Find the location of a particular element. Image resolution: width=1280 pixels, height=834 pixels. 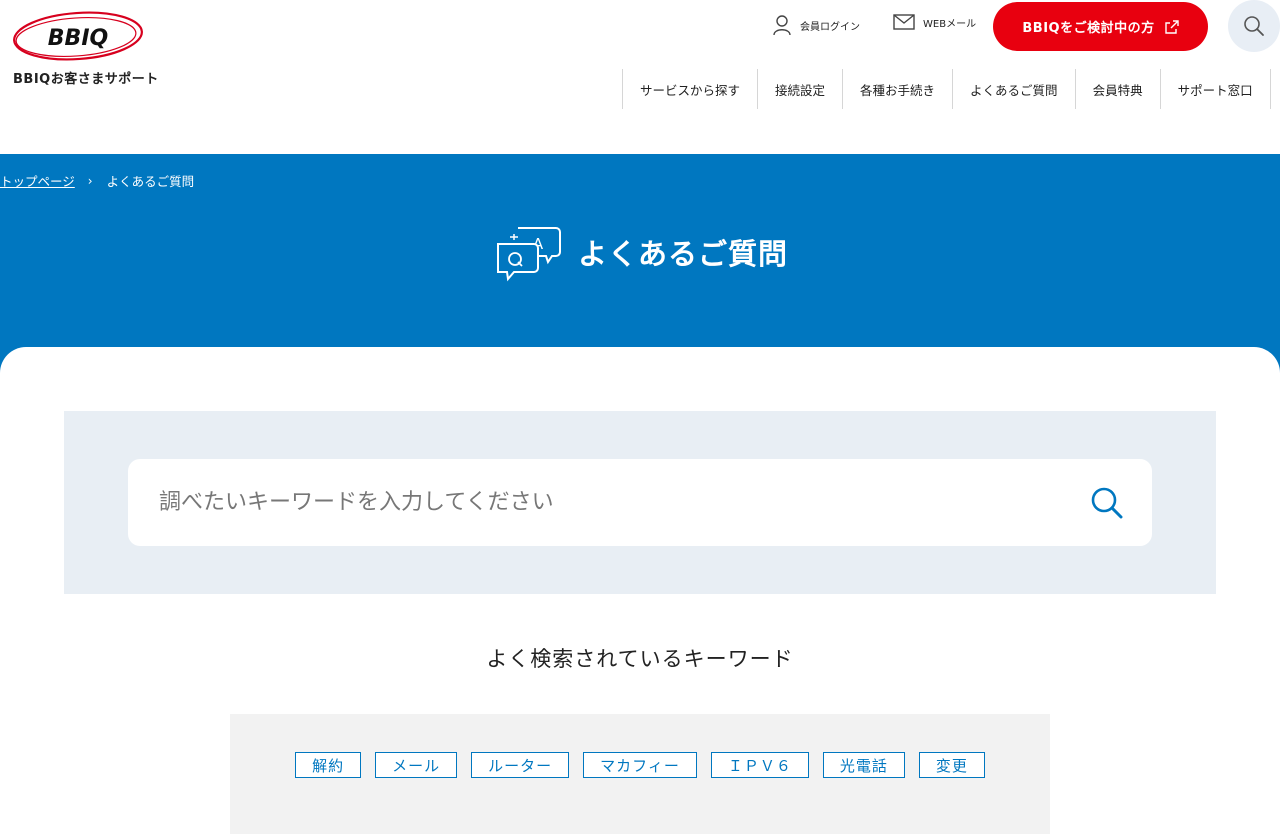

mail-icon is located at coordinates (904, 22).